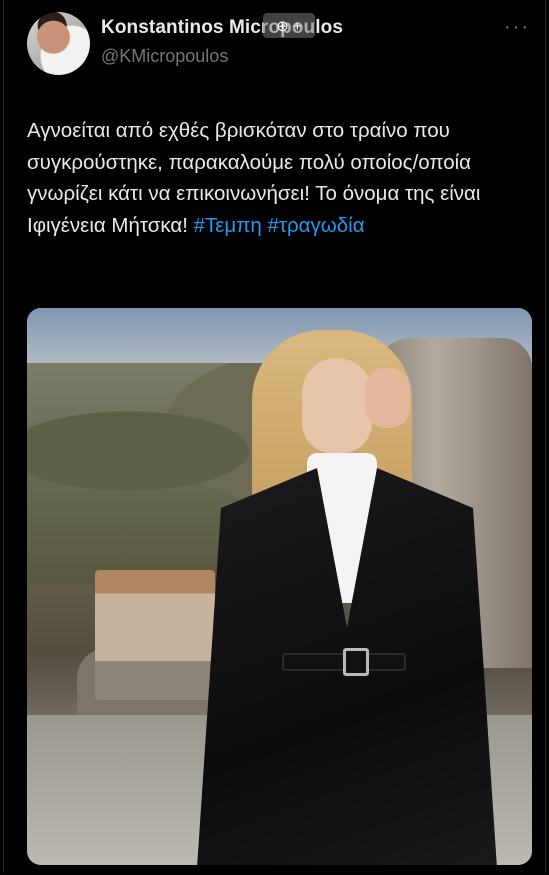  What do you see at coordinates (356, 662) in the screenshot?
I see `photo-belt-buckle` at bounding box center [356, 662].